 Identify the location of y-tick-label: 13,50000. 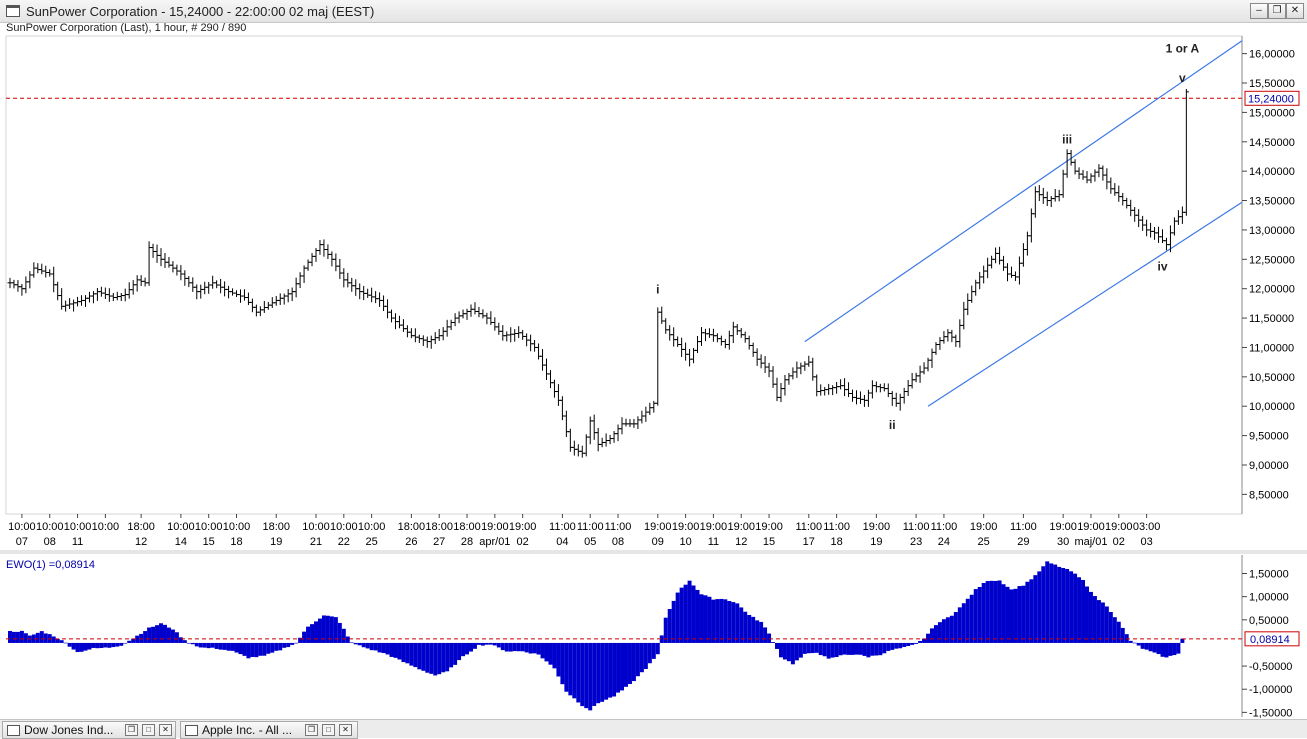
(1272, 202).